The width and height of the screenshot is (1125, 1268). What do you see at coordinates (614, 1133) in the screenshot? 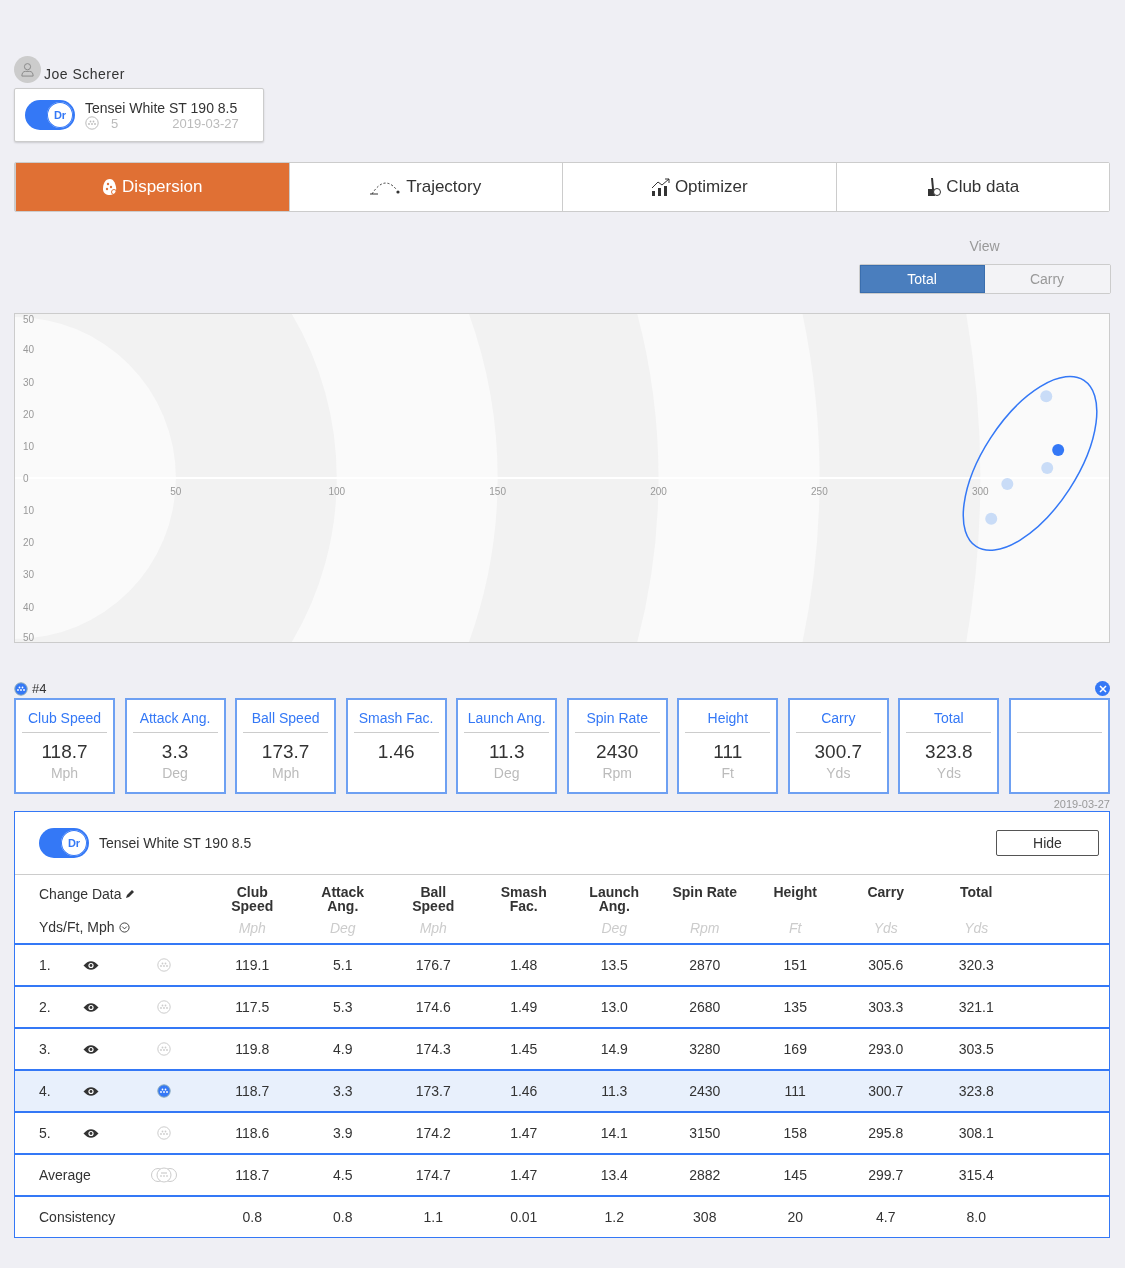
I see `table-cell-text: 14.1` at bounding box center [614, 1133].